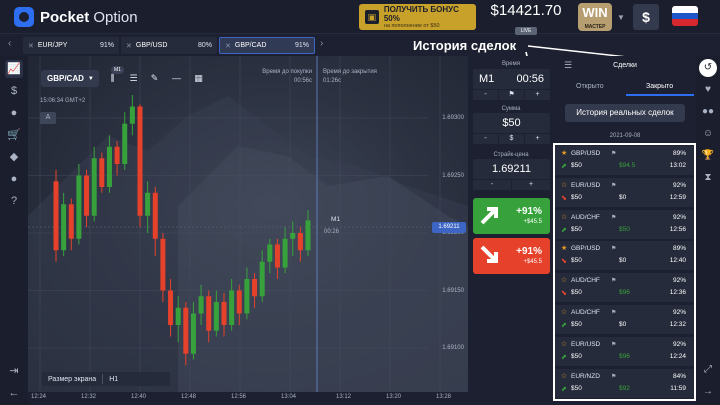 The width and height of the screenshot is (720, 405). What do you see at coordinates (14, 157) in the screenshot?
I see `diamond-icon: ◆` at bounding box center [14, 157].